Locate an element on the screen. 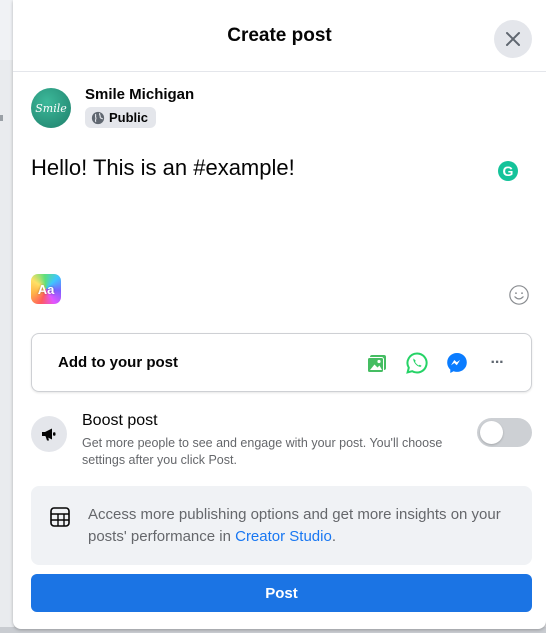 Image resolution: width=546 pixels, height=633 pixels. photo-video-button is located at coordinates (377, 363).